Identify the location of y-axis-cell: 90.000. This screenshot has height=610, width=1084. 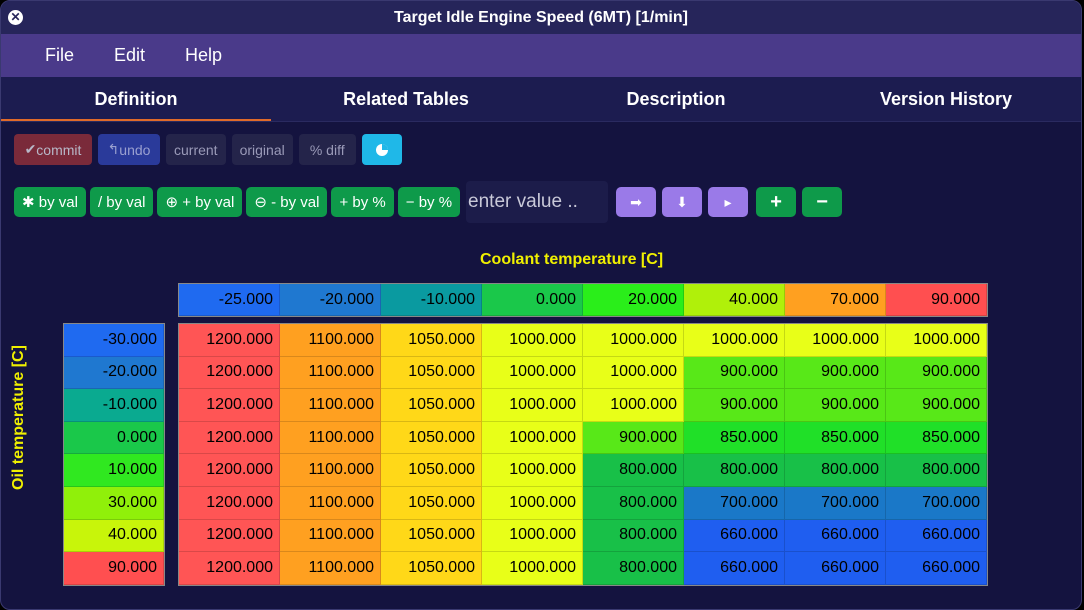
(114, 568).